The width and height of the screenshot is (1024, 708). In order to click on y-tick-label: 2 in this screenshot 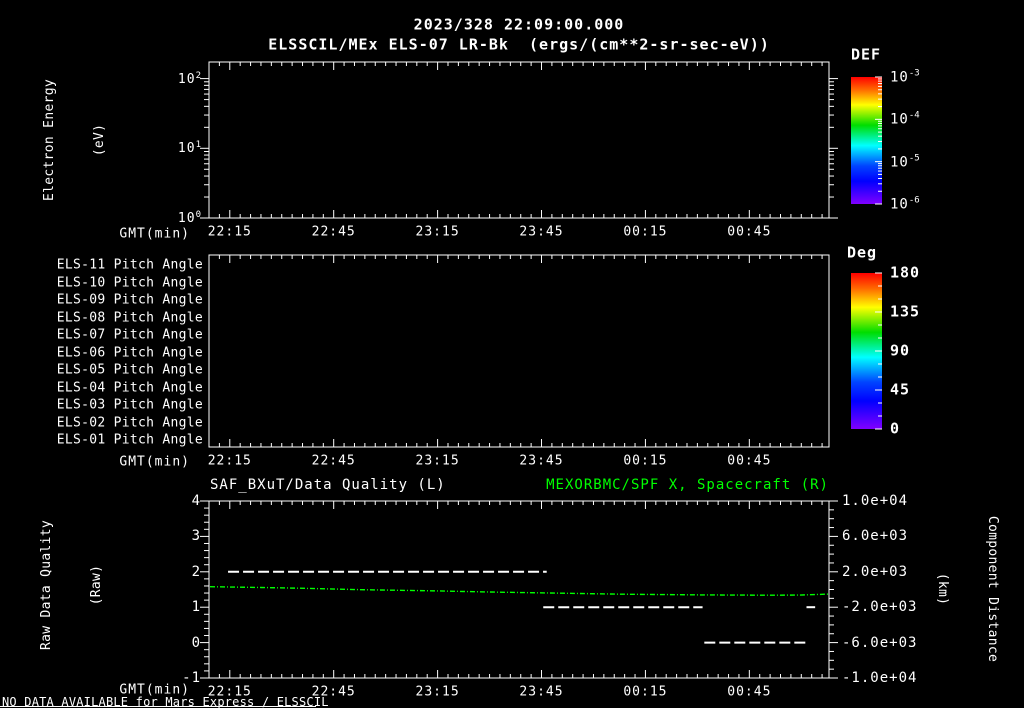, I will do `click(196, 571)`.